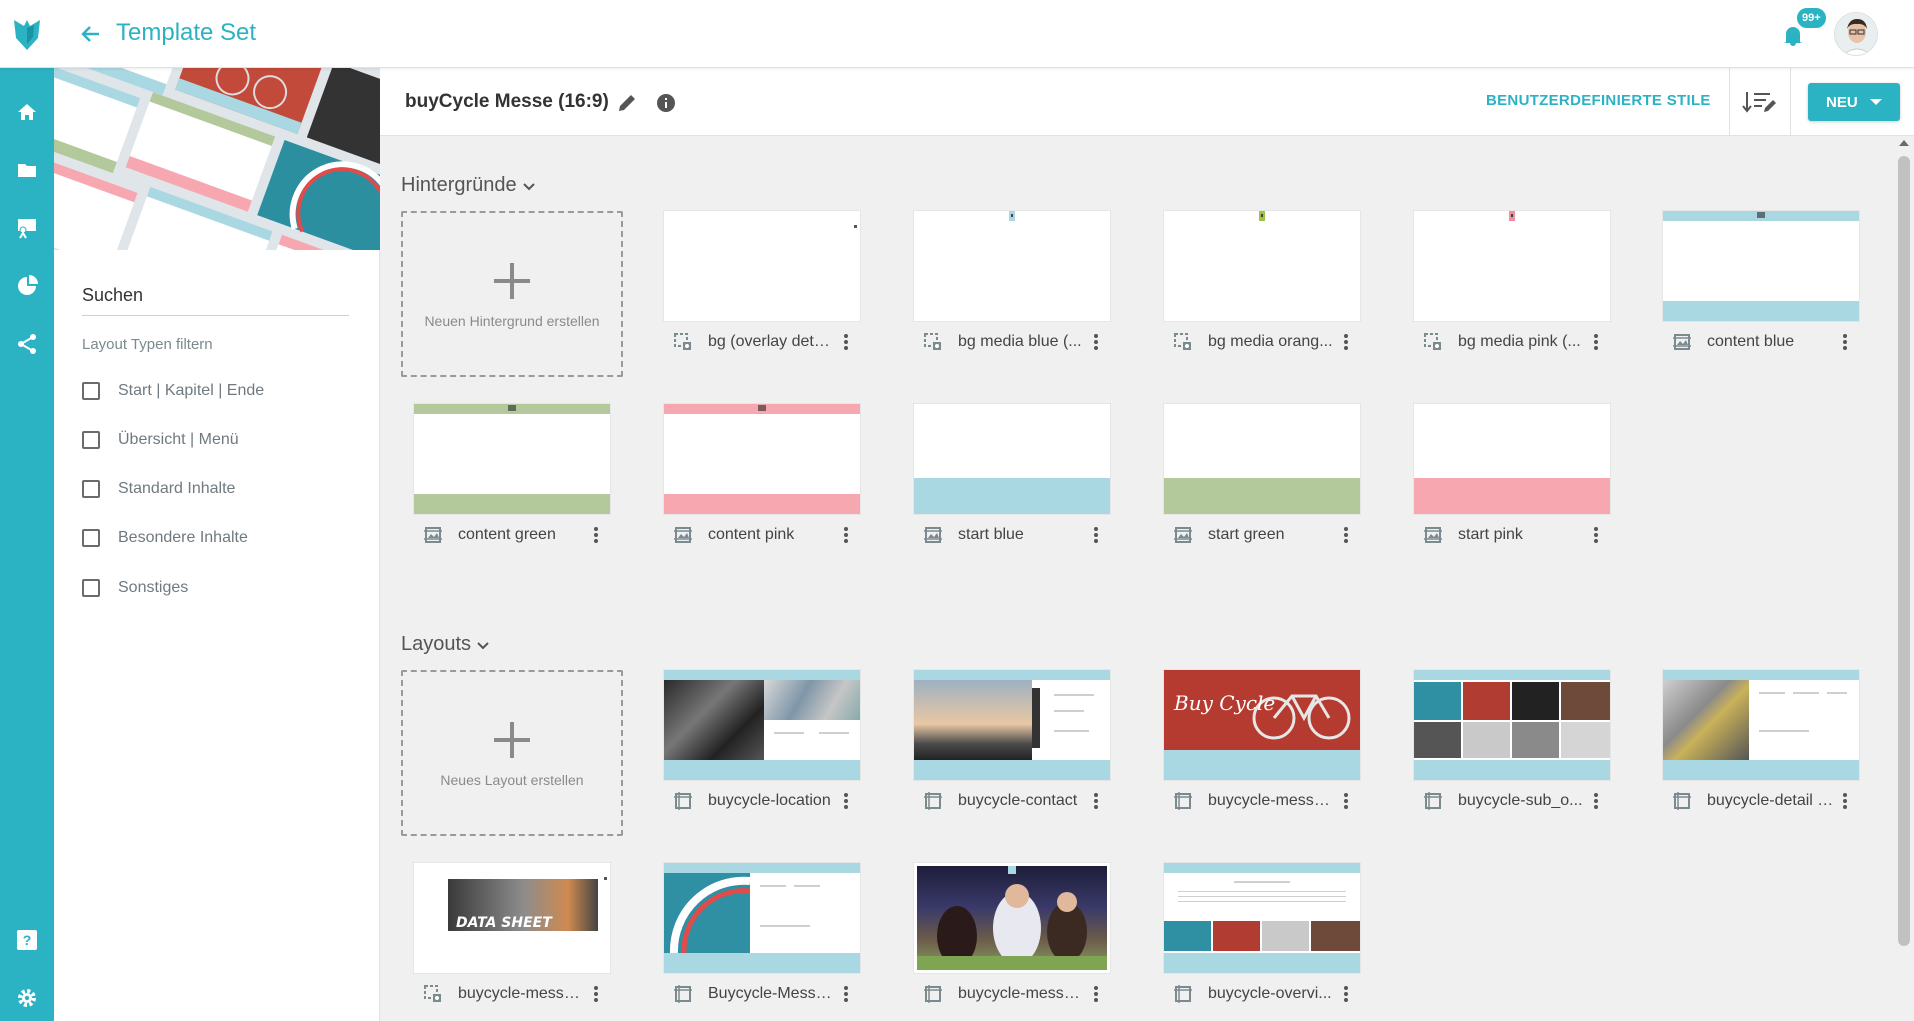  What do you see at coordinates (1854, 102) in the screenshot?
I see `new-button: NEU` at bounding box center [1854, 102].